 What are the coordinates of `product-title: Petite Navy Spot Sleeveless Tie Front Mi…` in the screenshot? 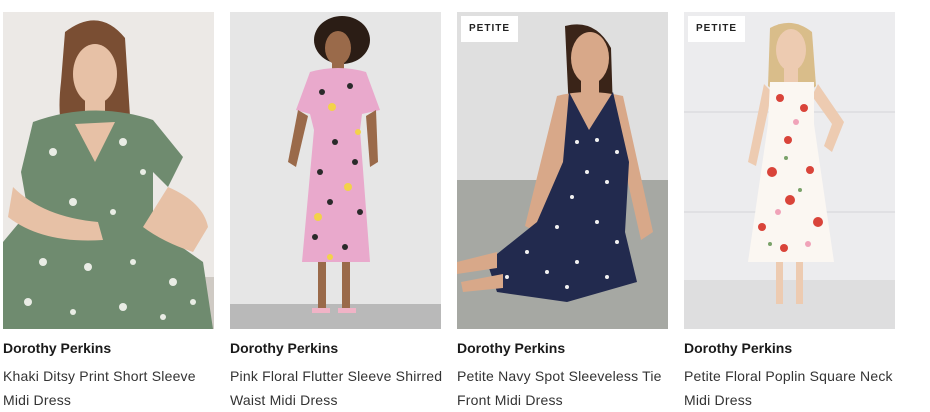 It's located at (567, 388).